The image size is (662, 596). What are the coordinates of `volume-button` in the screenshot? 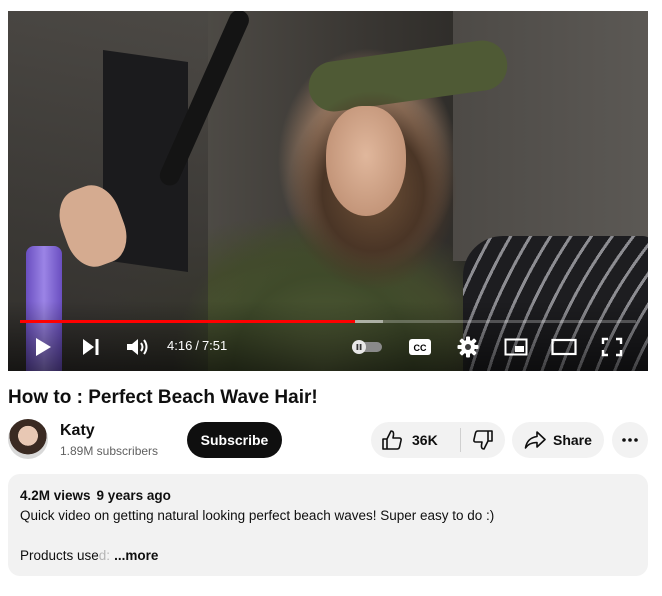 It's located at (138, 347).